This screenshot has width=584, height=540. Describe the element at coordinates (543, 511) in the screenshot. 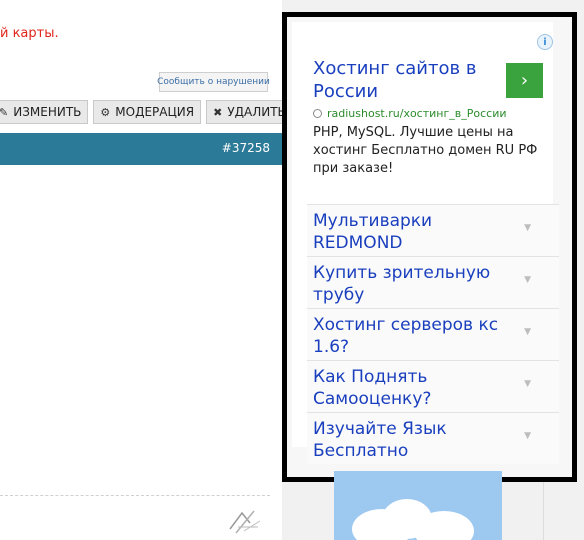

I see `sidebar-divider` at that location.